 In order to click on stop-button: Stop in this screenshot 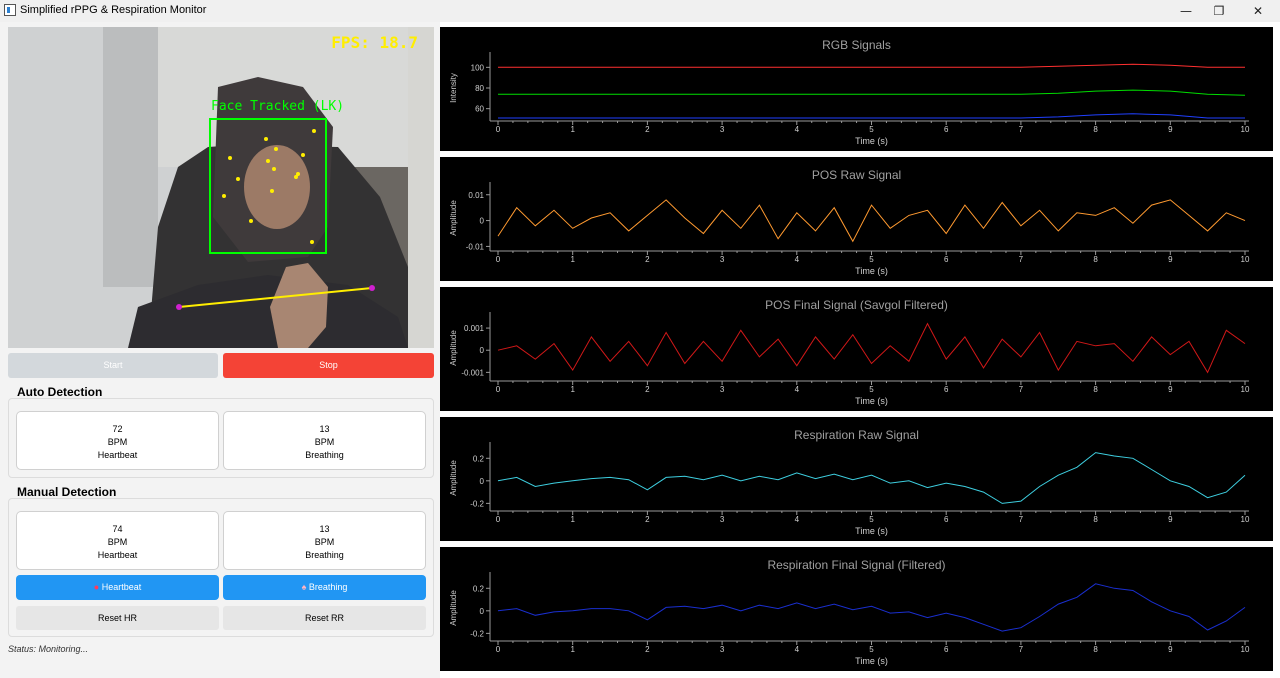, I will do `click(328, 365)`.